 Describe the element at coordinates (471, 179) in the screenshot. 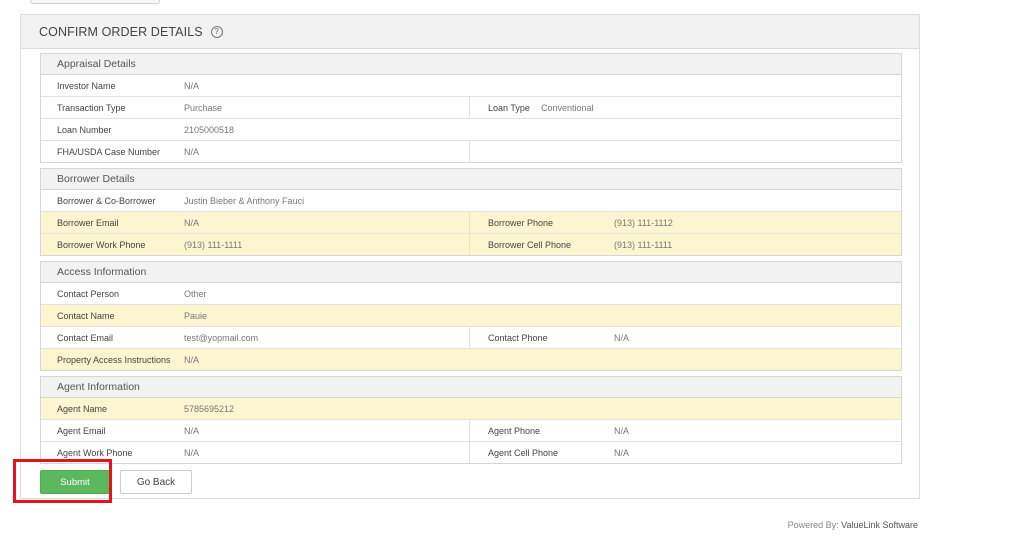

I see `section-title: Borrower Details` at that location.